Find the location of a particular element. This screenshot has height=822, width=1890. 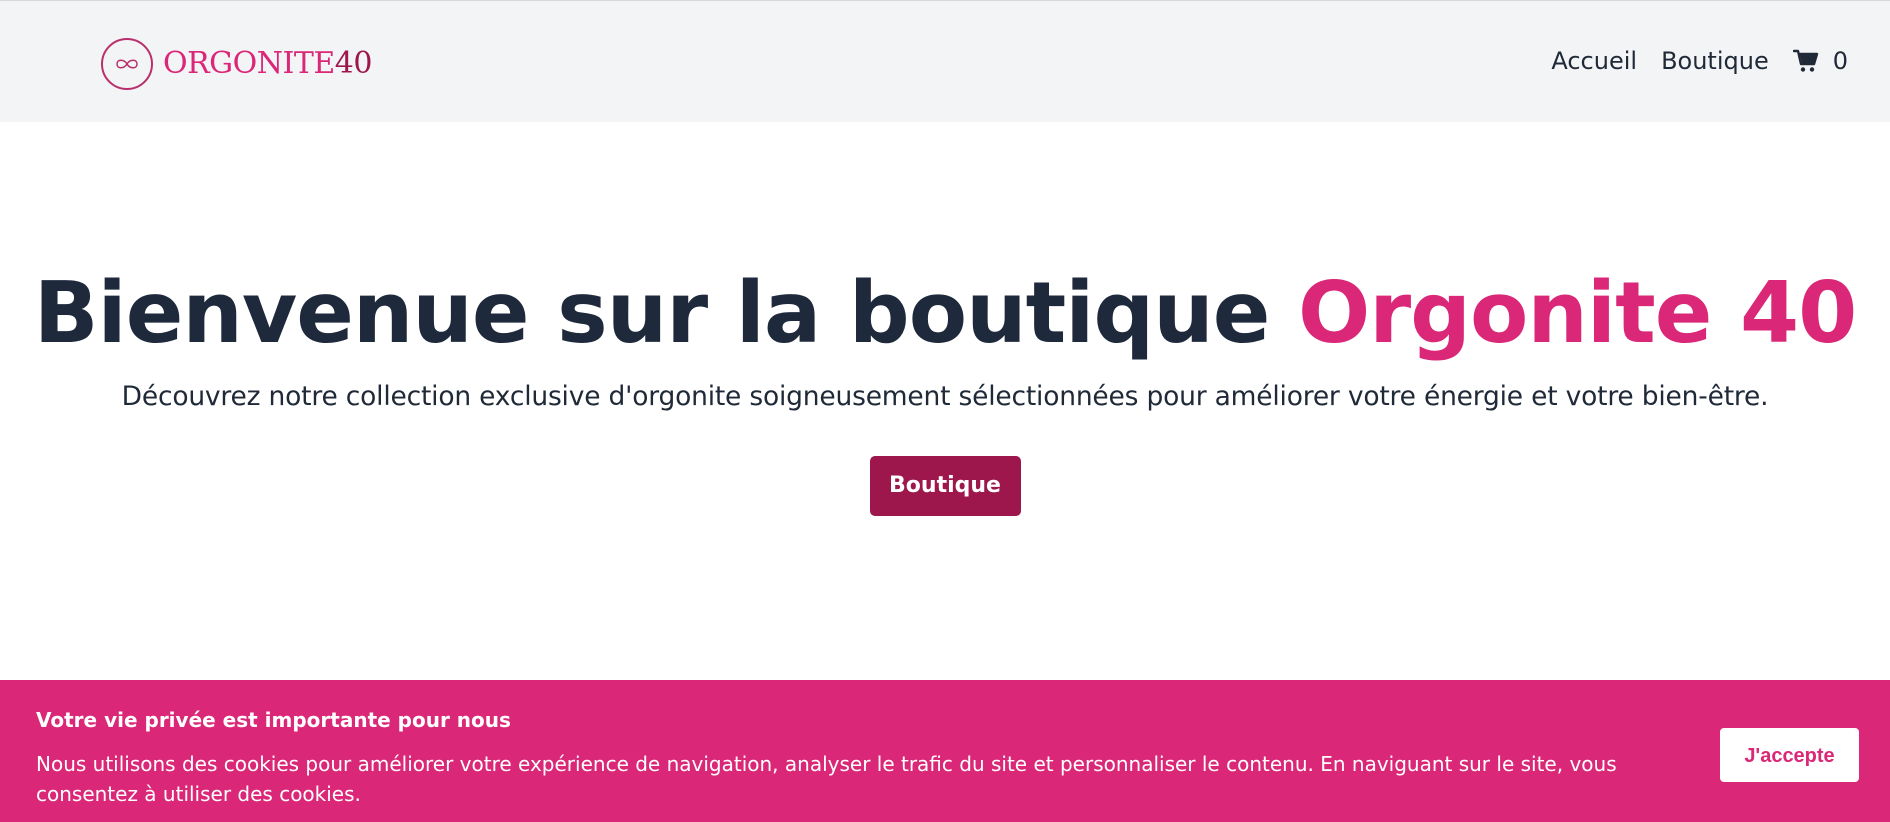

hero-title-main: Bienvenue sur la boutique is located at coordinates (652, 313).